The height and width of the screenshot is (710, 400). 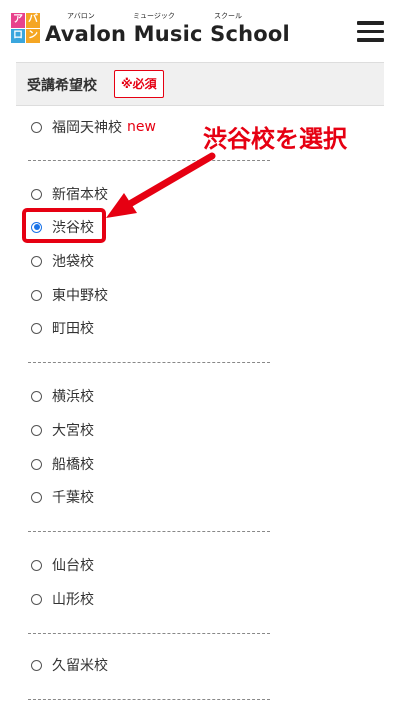 What do you see at coordinates (275, 139) in the screenshot?
I see `annotation-text: 渋谷校を選択` at bounding box center [275, 139].